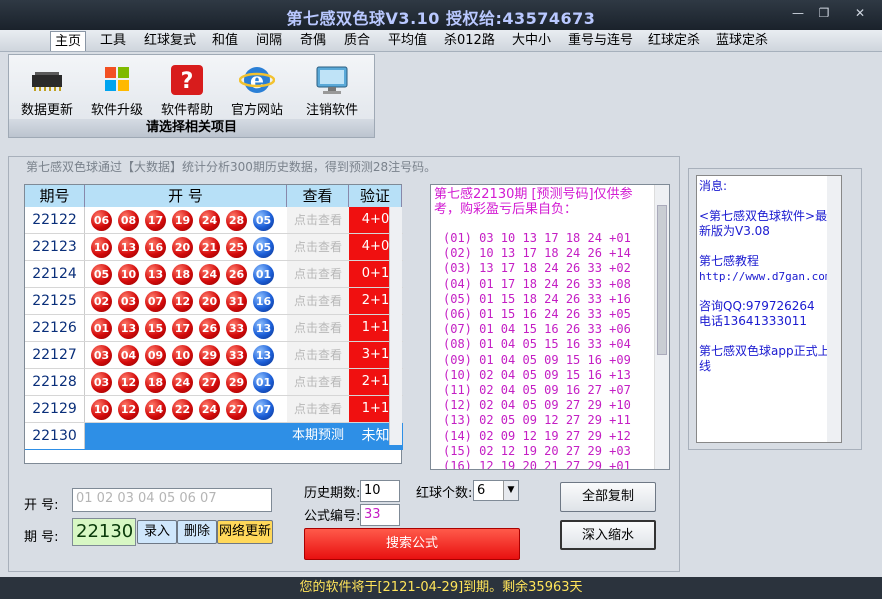 The image size is (882, 599). Describe the element at coordinates (469, 41) in the screenshot. I see `menu-kill-012: 杀012路` at that location.